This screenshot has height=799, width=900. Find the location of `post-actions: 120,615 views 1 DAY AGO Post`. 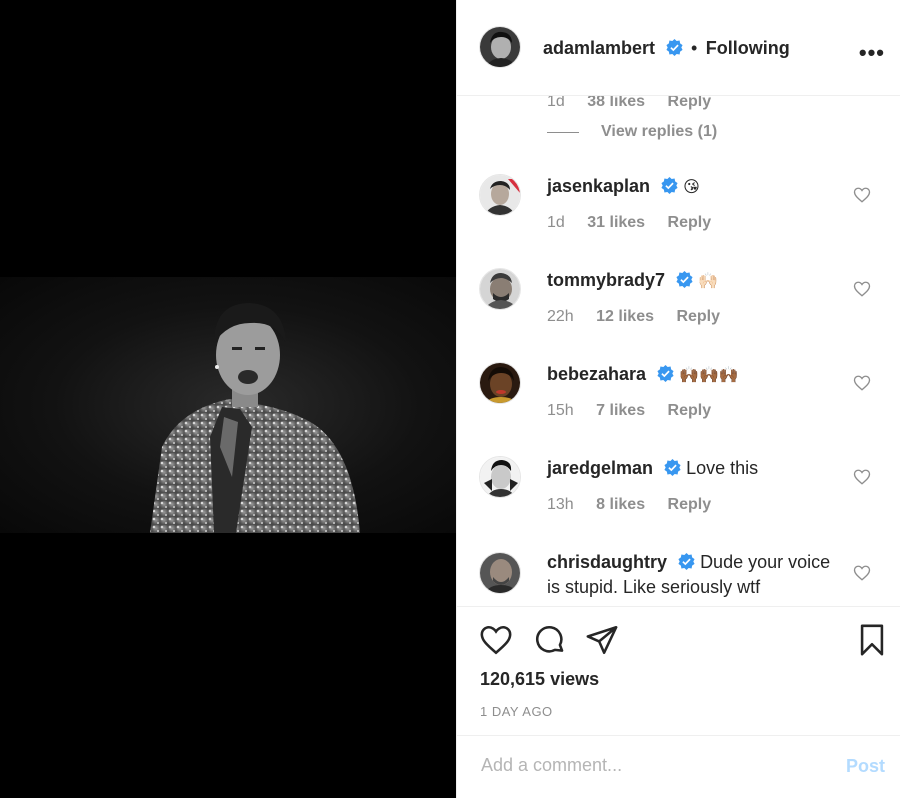

post-actions: 120,615 views 1 DAY AGO Post is located at coordinates (678, 702).